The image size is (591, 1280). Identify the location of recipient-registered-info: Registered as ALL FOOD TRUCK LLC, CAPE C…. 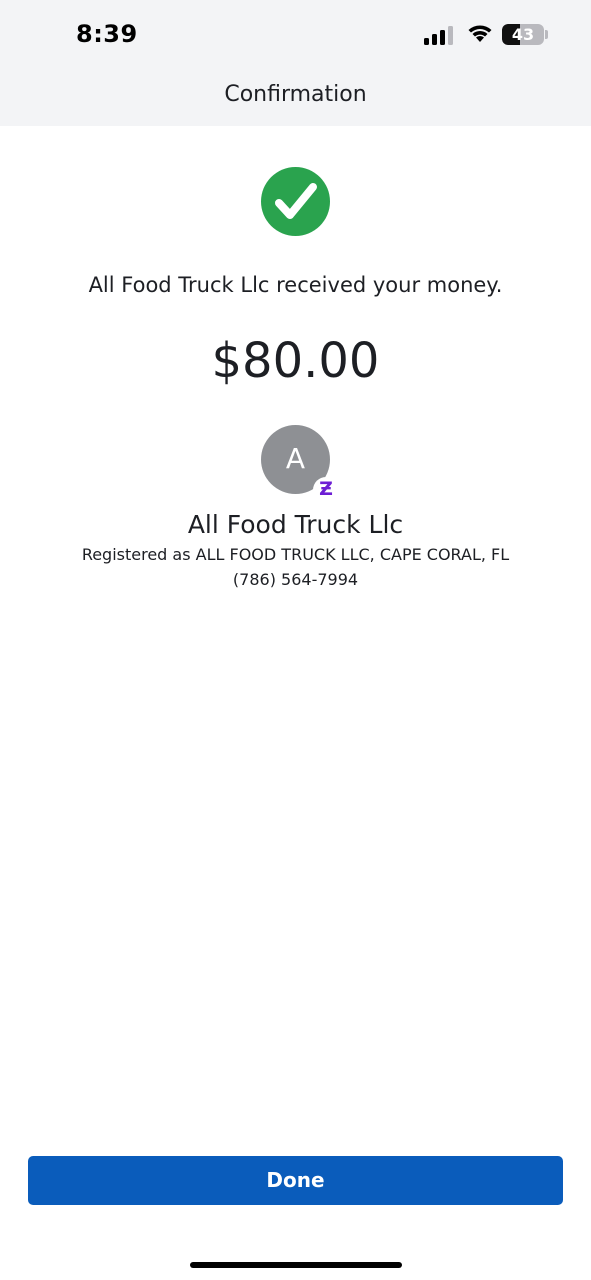
(295, 554).